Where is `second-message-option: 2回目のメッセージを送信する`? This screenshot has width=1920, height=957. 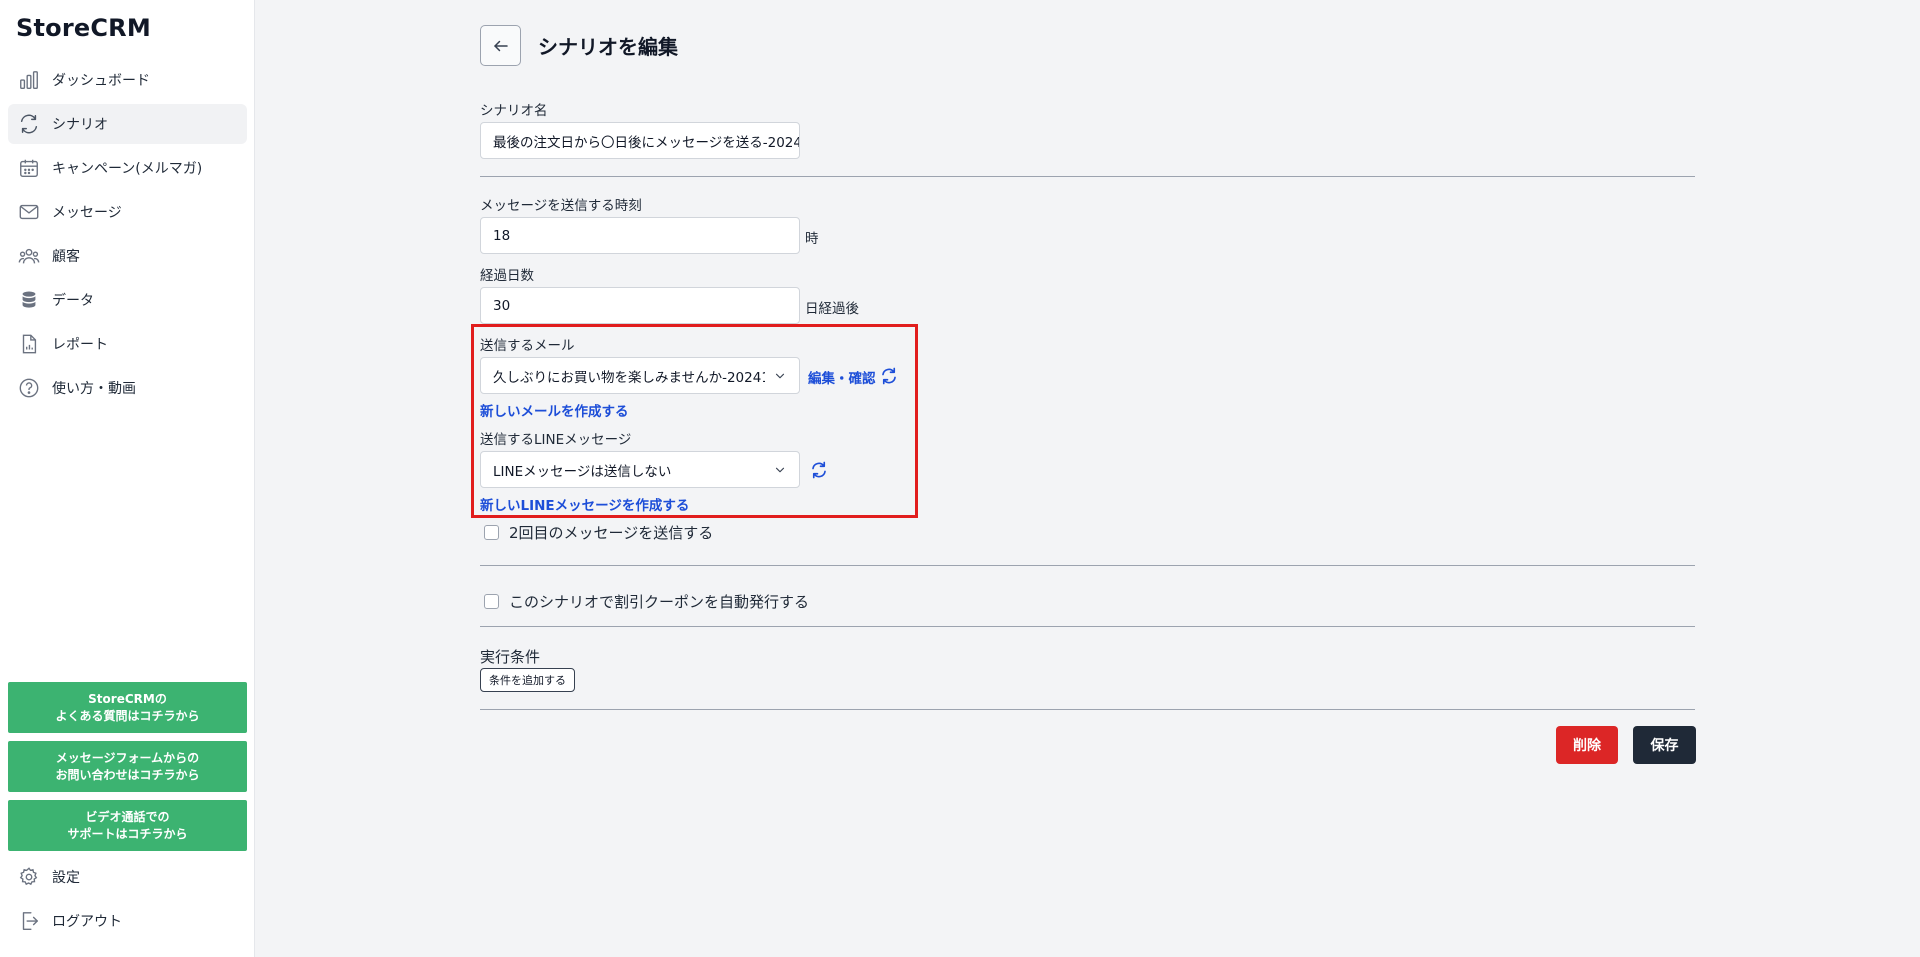
second-message-option: 2回目のメッセージを送信する is located at coordinates (598, 532).